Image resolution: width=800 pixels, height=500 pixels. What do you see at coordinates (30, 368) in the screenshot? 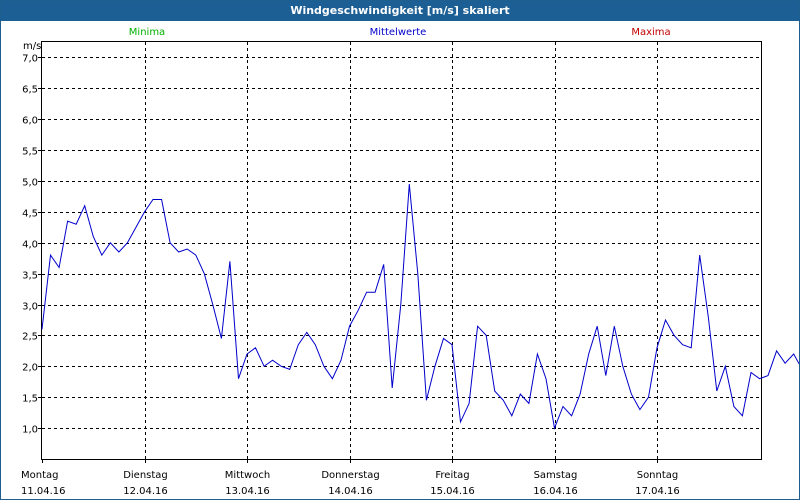
I see `y-tick-label: 2,0` at bounding box center [30, 368].